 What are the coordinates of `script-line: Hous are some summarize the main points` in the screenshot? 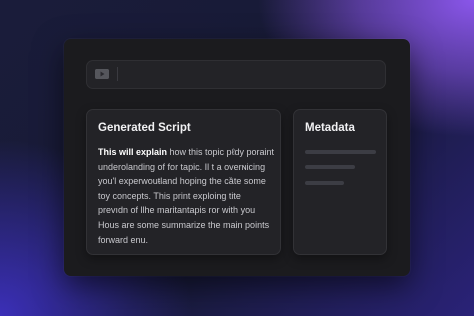 It's located at (184, 224).